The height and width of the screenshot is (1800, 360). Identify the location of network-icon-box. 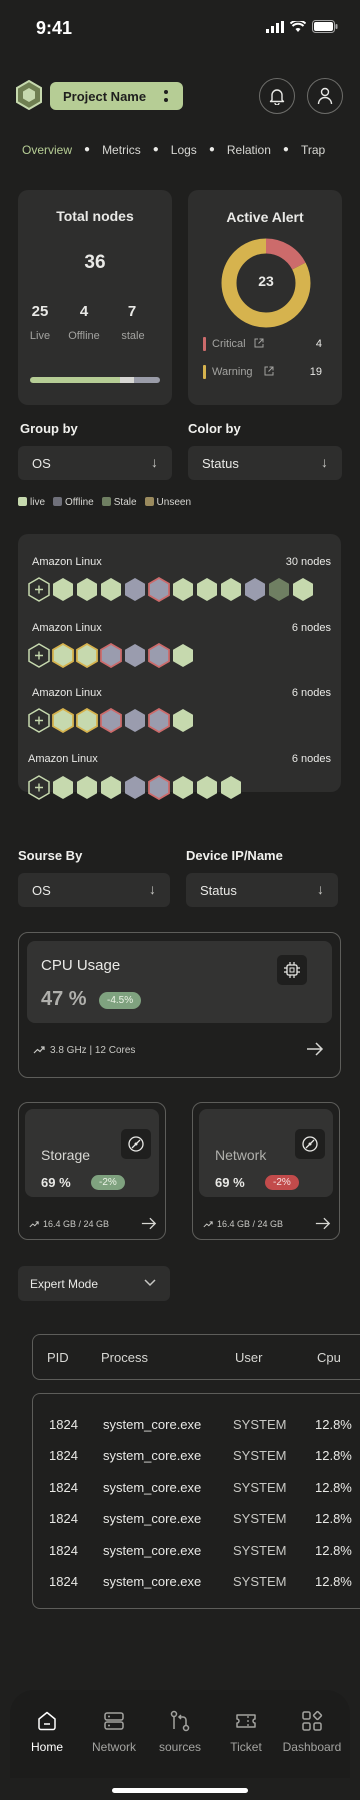
(310, 1144).